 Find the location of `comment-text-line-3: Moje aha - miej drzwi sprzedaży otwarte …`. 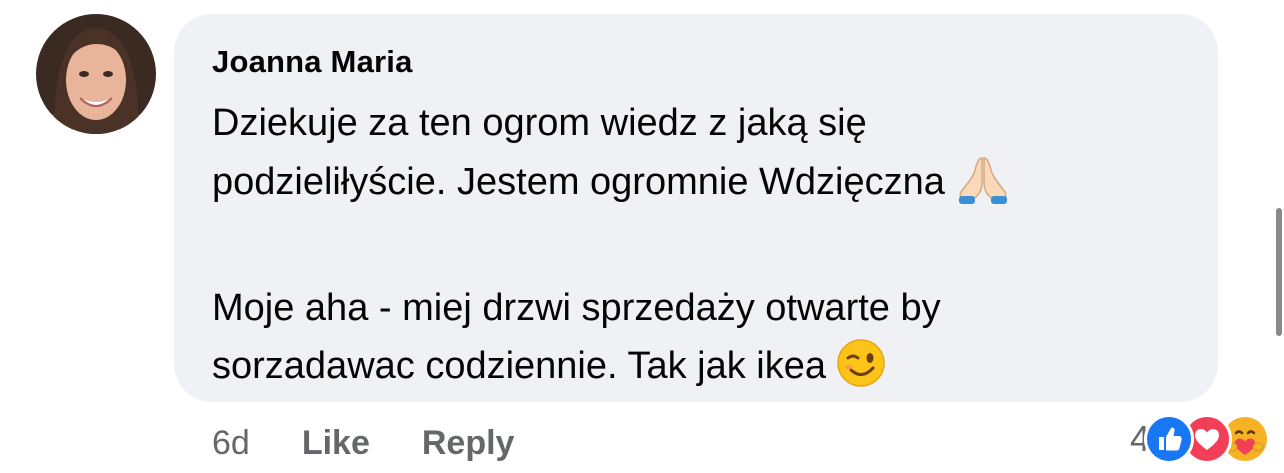

comment-text-line-3: Moje aha - miej drzwi sprzedaży otwarte … is located at coordinates (576, 308).